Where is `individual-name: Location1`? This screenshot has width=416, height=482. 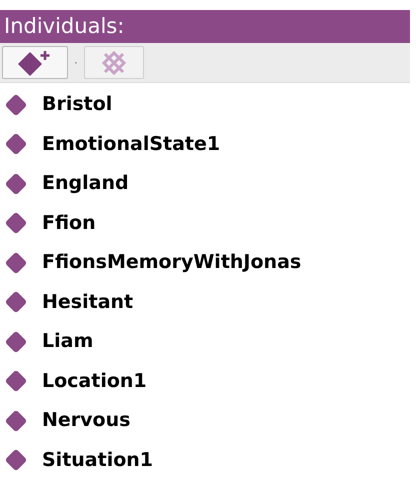 individual-name: Location1 is located at coordinates (94, 381).